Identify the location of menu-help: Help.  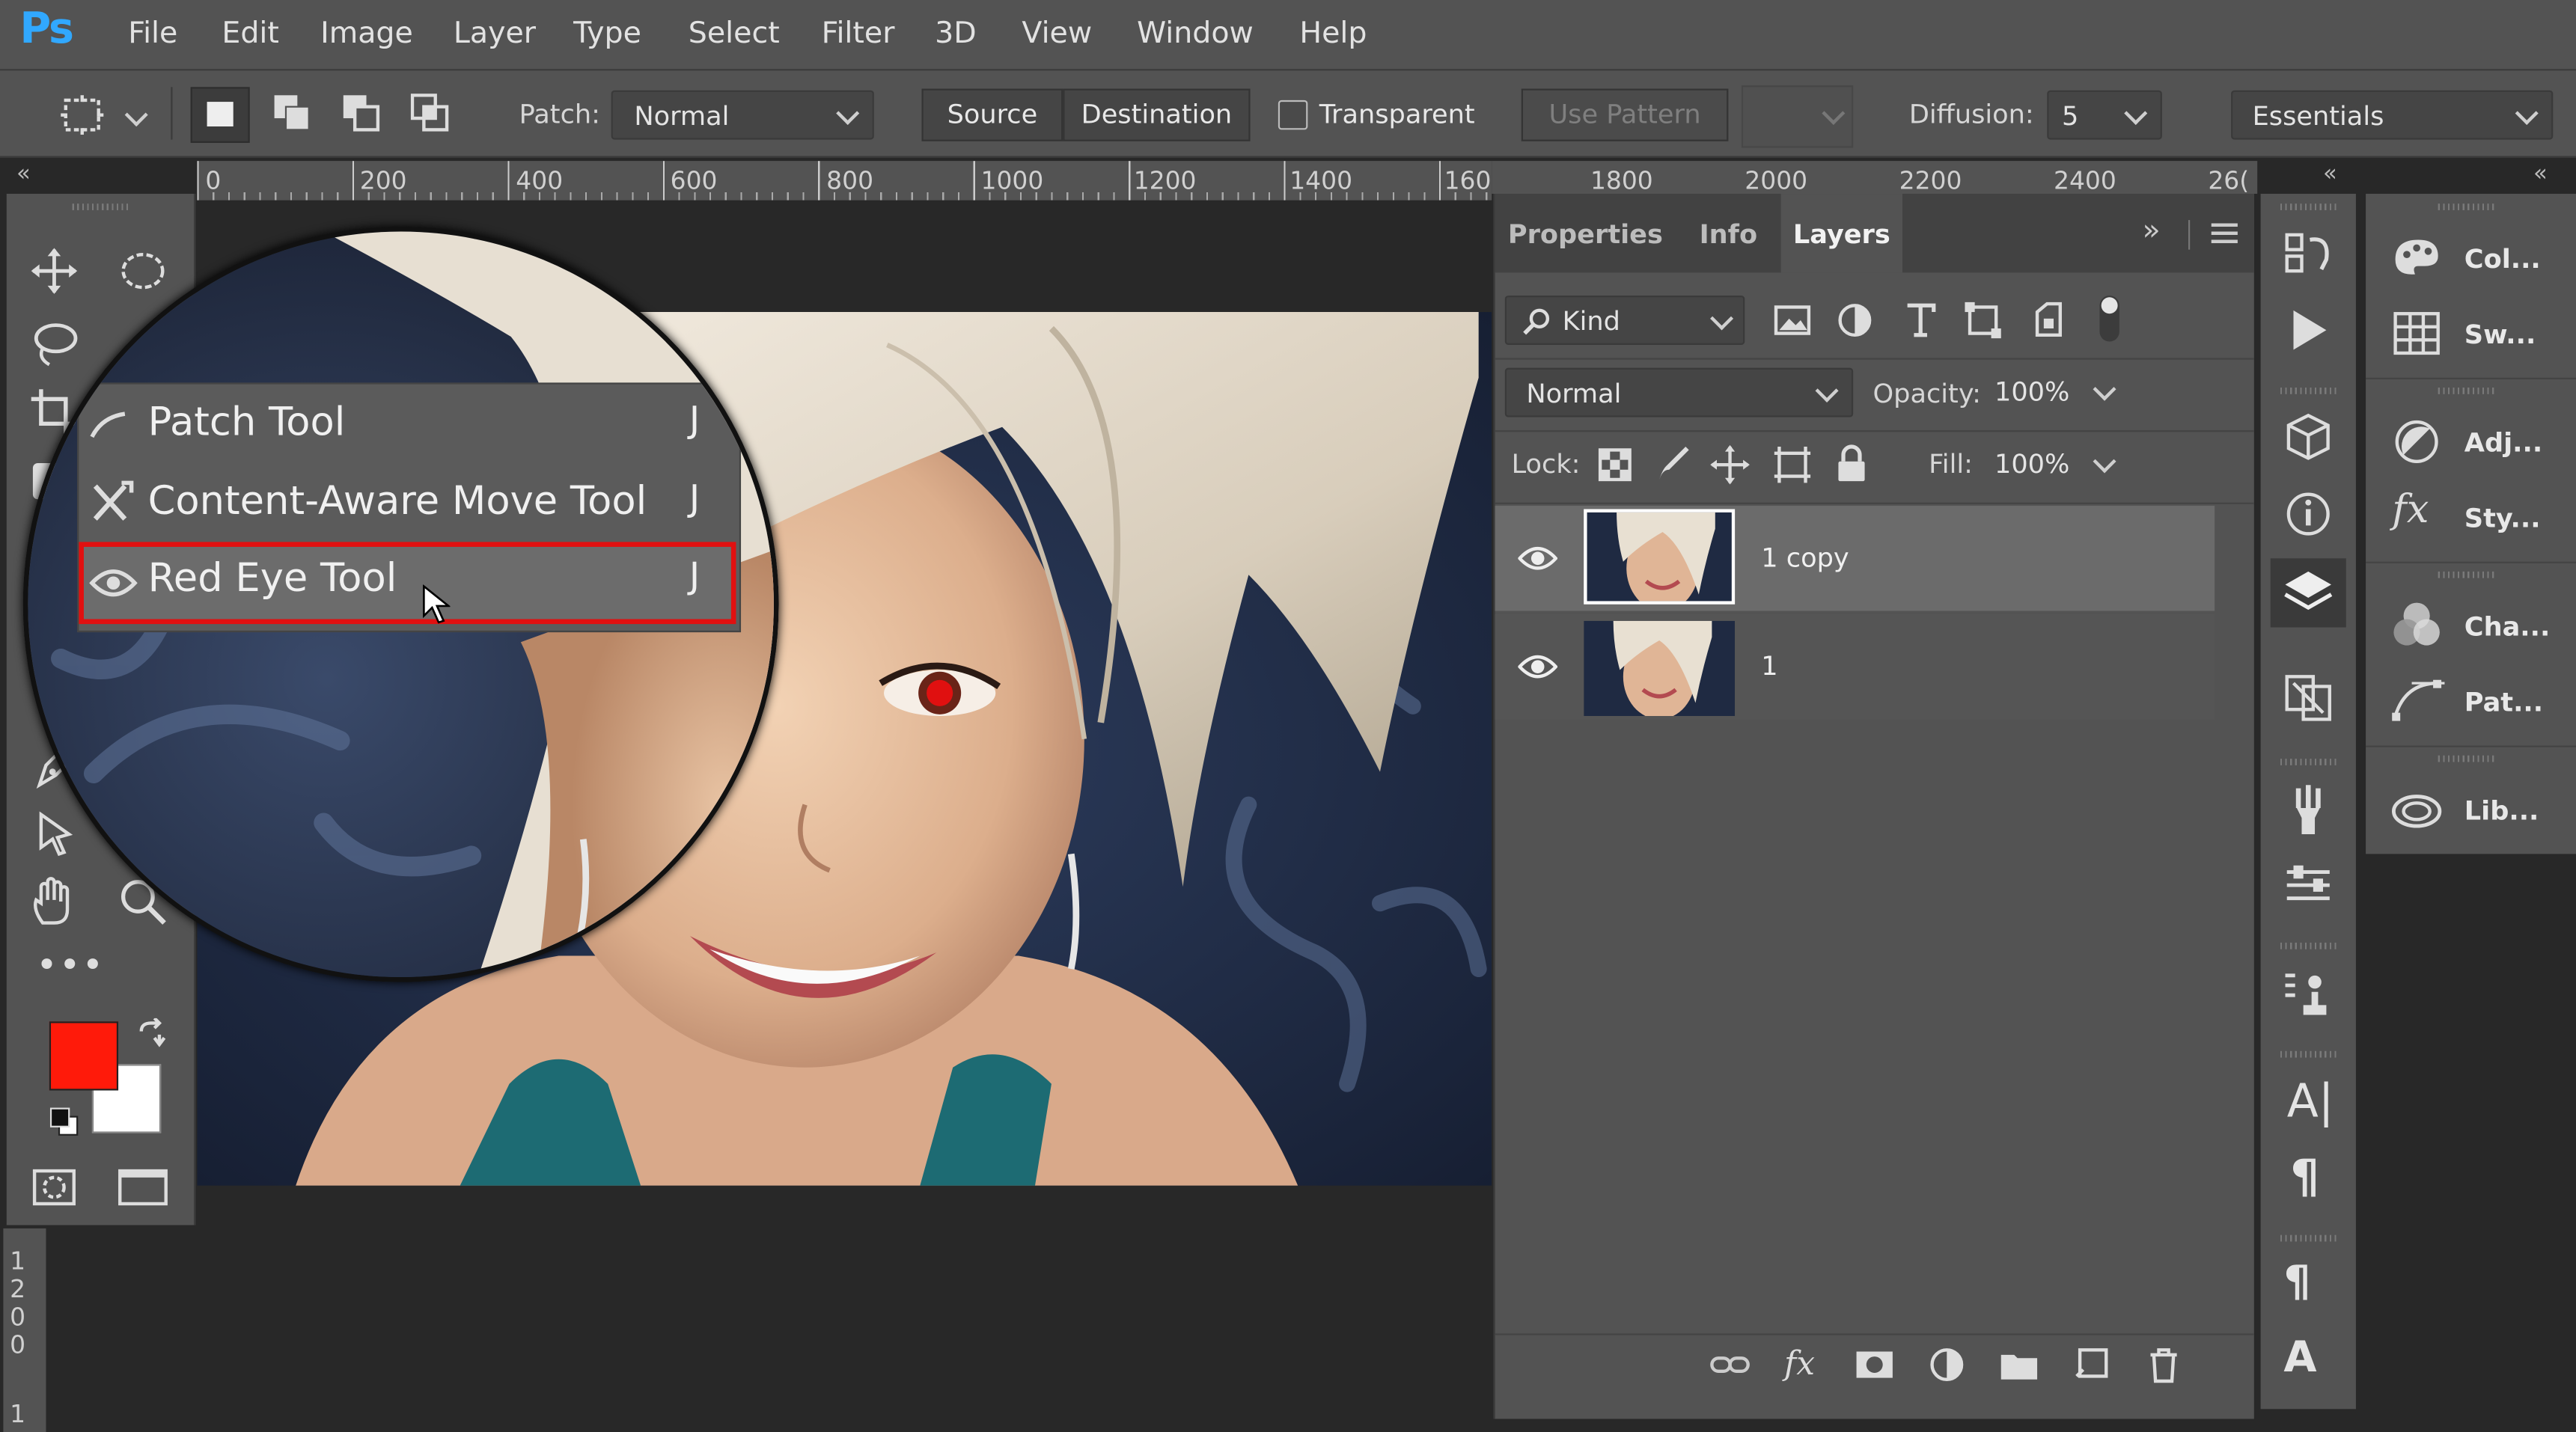
(1333, 34).